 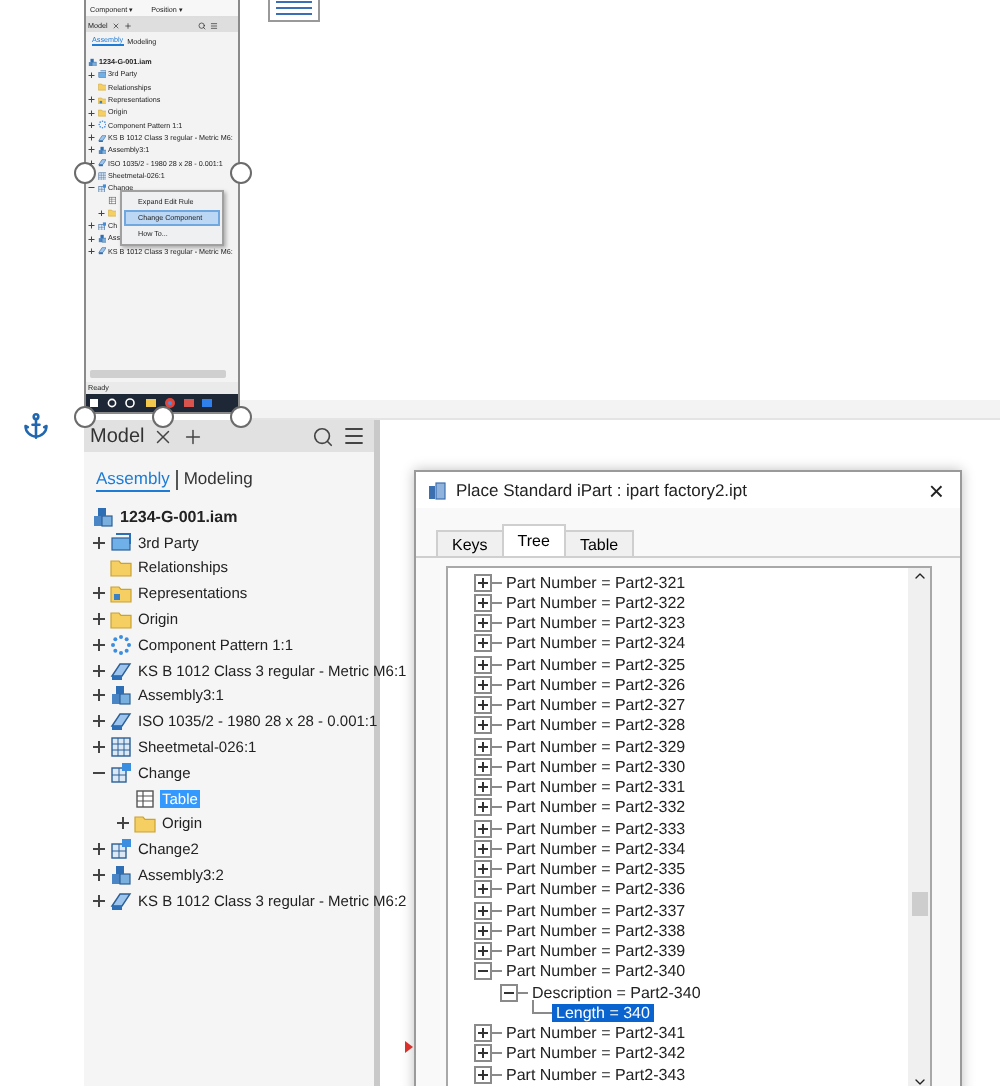 What do you see at coordinates (596, 766) in the screenshot?
I see `tree-item: Part Number = Part2-330` at bounding box center [596, 766].